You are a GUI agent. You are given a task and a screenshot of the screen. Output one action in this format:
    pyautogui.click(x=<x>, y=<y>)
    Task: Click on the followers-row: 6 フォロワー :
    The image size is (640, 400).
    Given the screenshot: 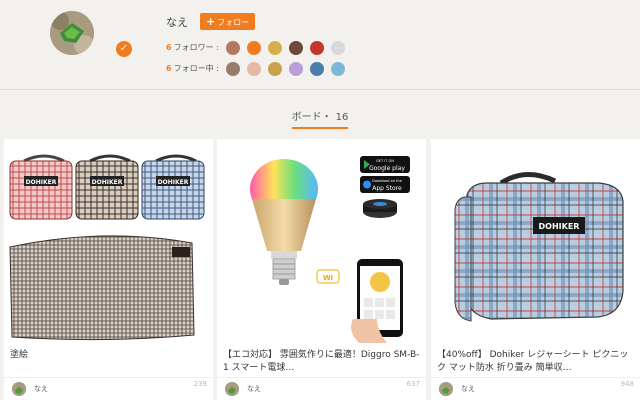 What is the action you would take?
    pyautogui.click(x=255, y=48)
    